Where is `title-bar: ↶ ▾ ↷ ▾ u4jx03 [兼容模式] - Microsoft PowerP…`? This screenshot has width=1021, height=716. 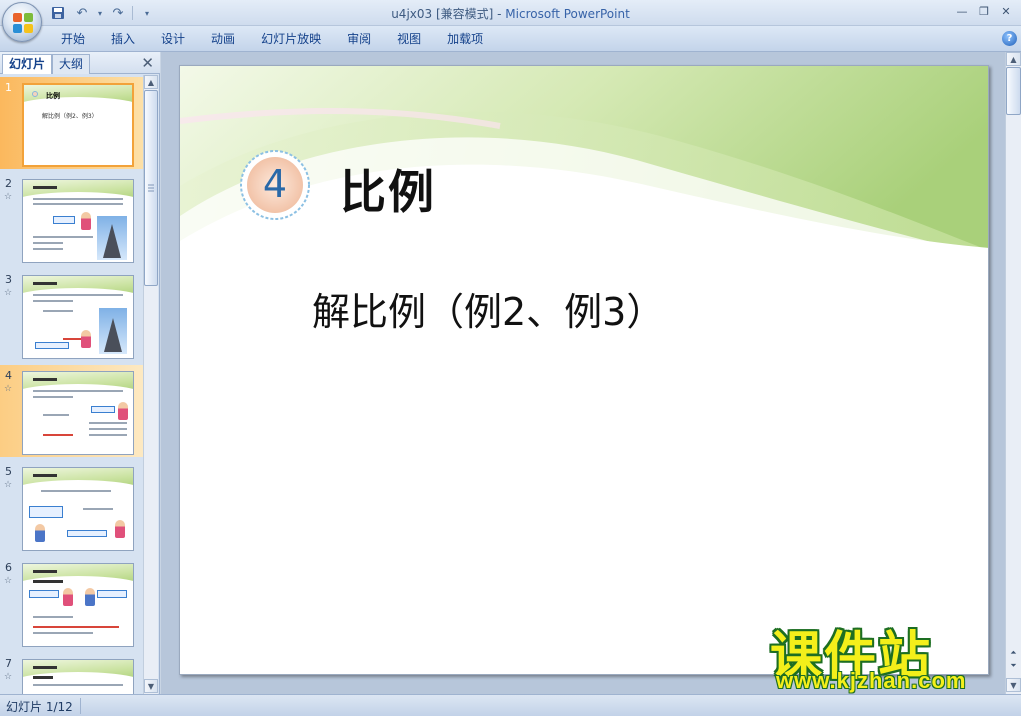
title-bar: ↶ ▾ ↷ ▾ u4jx03 [兼容模式] - Microsoft PowerP… is located at coordinates (510, 13).